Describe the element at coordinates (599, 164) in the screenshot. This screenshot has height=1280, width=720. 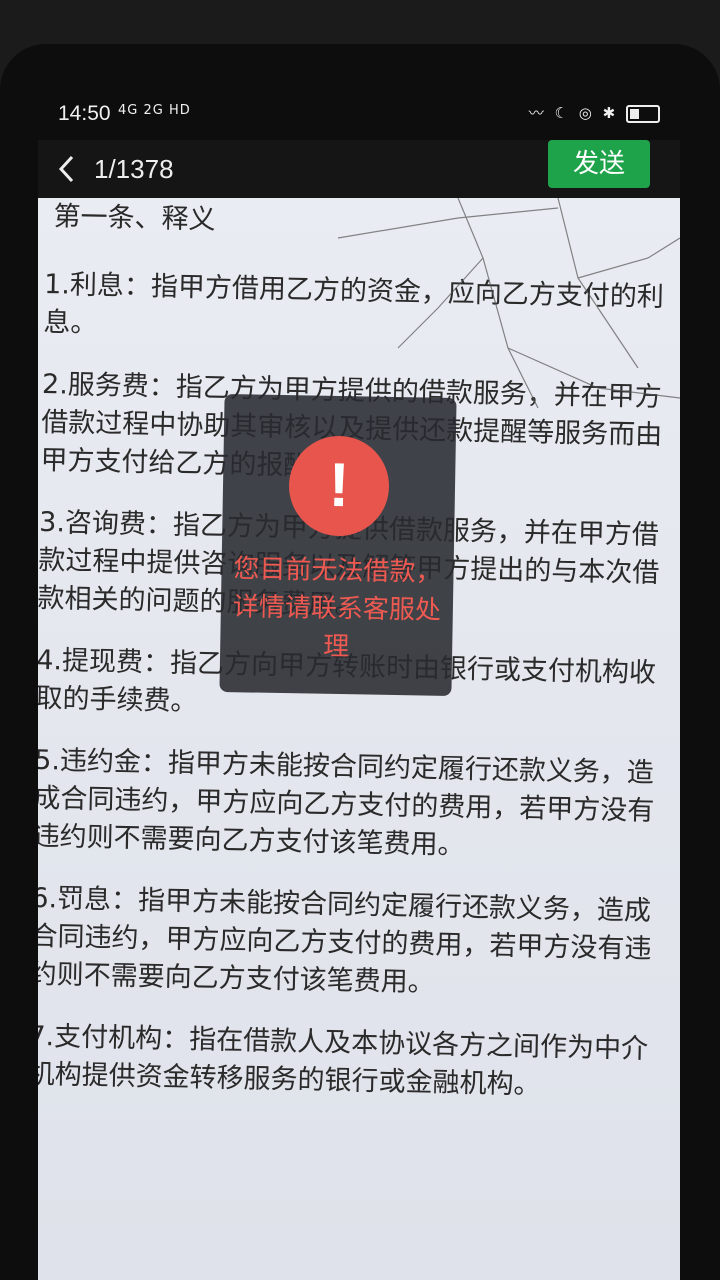
I see `send-button: 发送` at that location.